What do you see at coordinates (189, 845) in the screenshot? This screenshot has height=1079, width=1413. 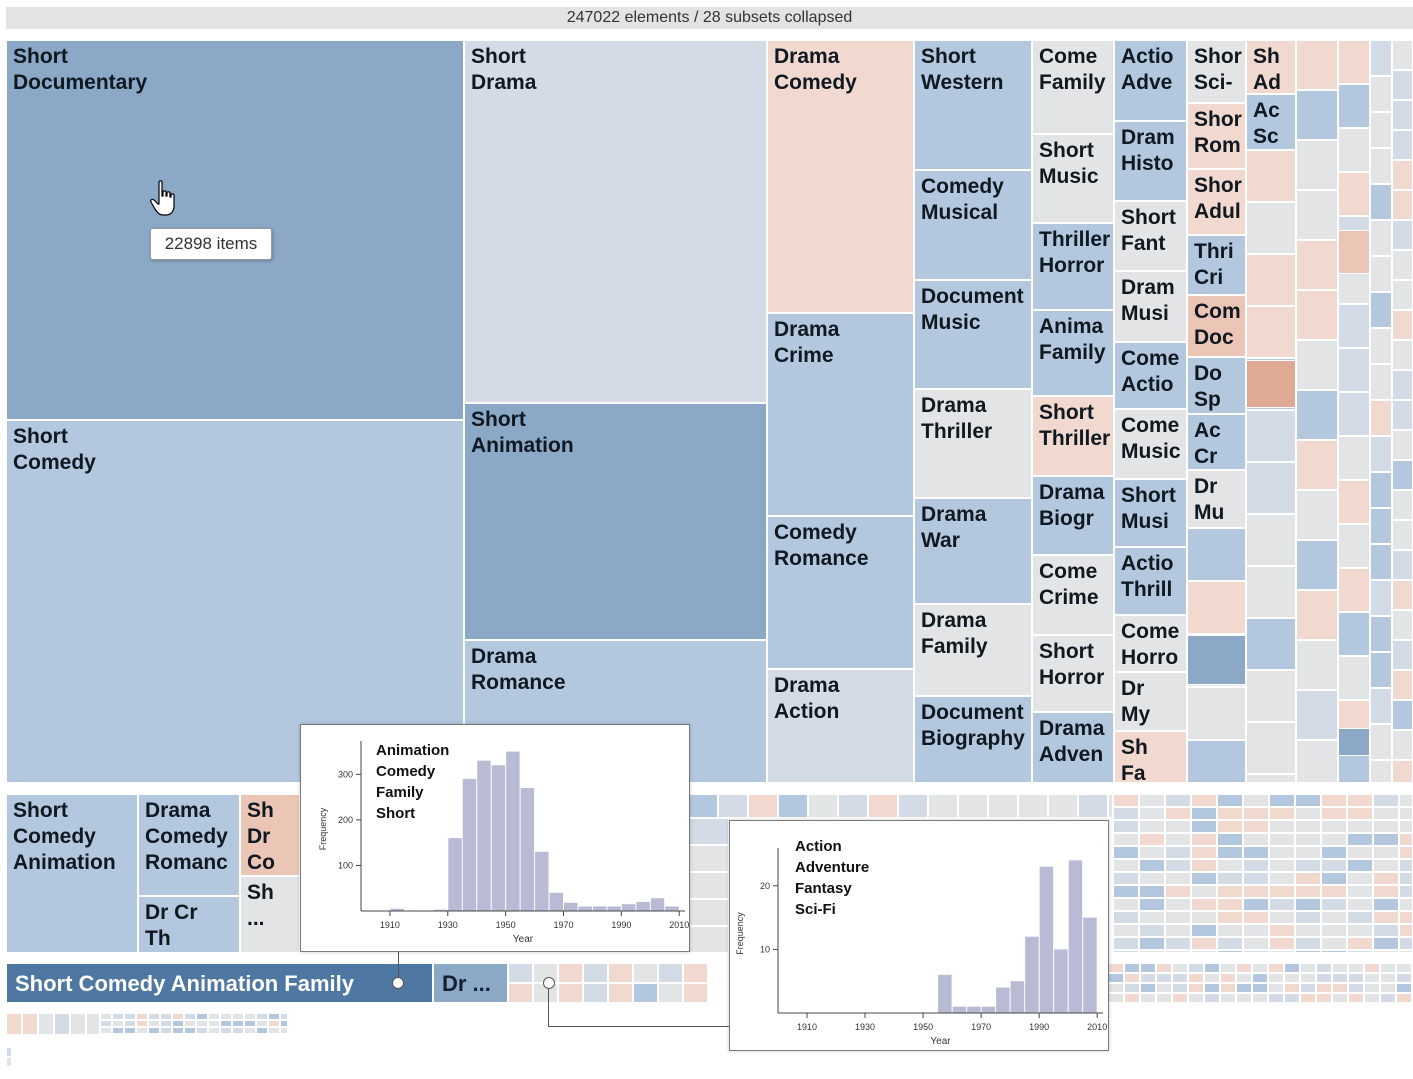 I see `treemap-tile: Drama Comedy Romanc` at bounding box center [189, 845].